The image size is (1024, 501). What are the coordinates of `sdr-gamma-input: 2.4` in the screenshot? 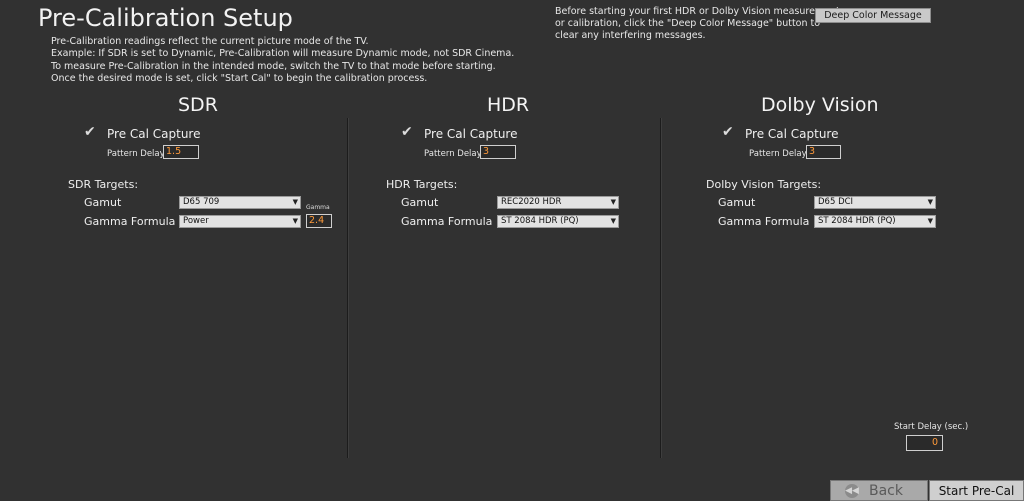 It's located at (319, 221).